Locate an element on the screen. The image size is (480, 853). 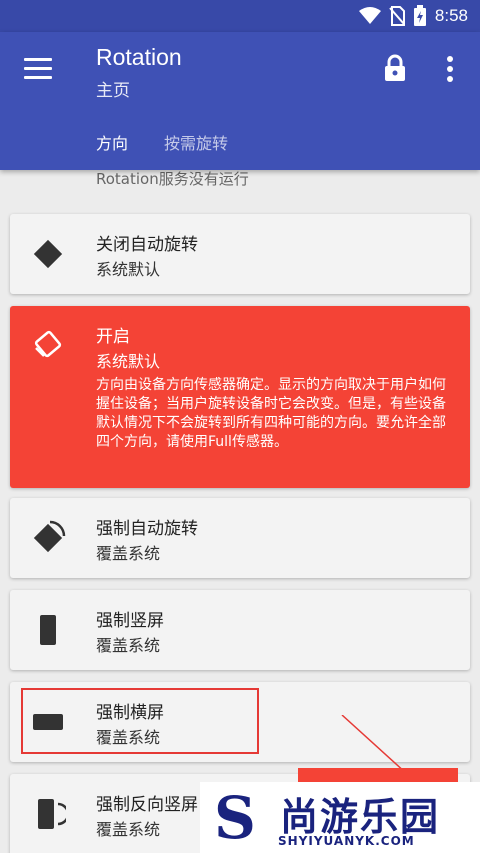
app-subtitle: 主页 is located at coordinates (113, 91).